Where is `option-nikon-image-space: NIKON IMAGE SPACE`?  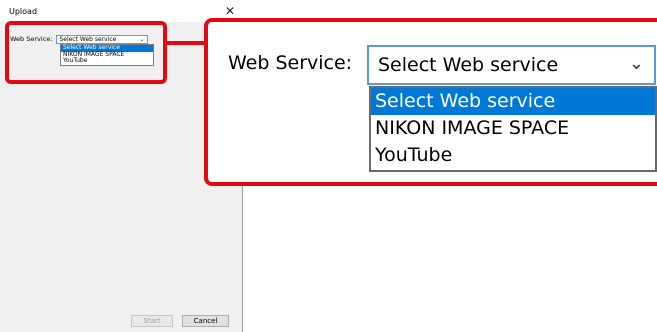 option-nikon-image-space: NIKON IMAGE SPACE is located at coordinates (513, 128).